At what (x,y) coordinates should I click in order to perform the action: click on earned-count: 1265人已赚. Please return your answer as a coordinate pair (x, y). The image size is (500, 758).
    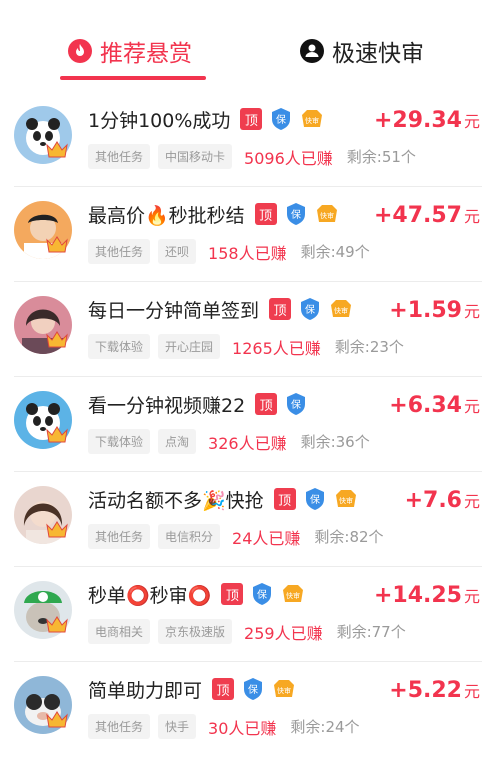
    Looking at the image, I should click on (276, 348).